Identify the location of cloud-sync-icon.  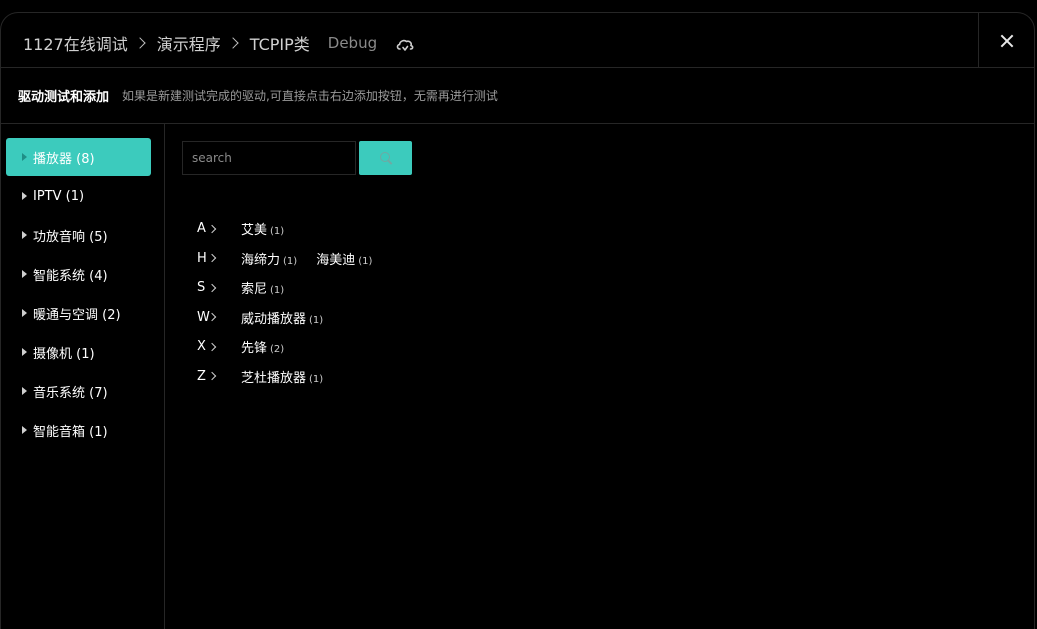
(405, 45).